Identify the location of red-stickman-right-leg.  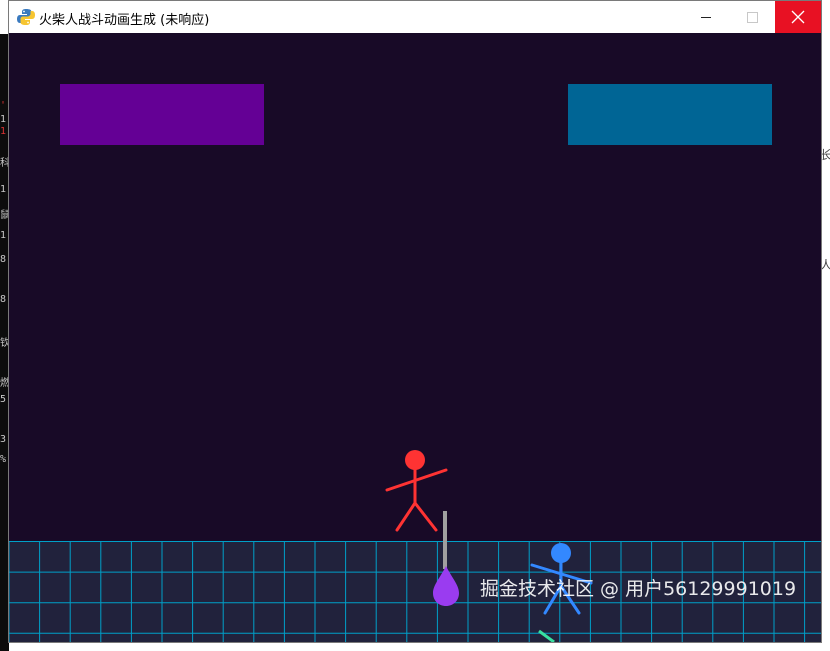
(425, 516).